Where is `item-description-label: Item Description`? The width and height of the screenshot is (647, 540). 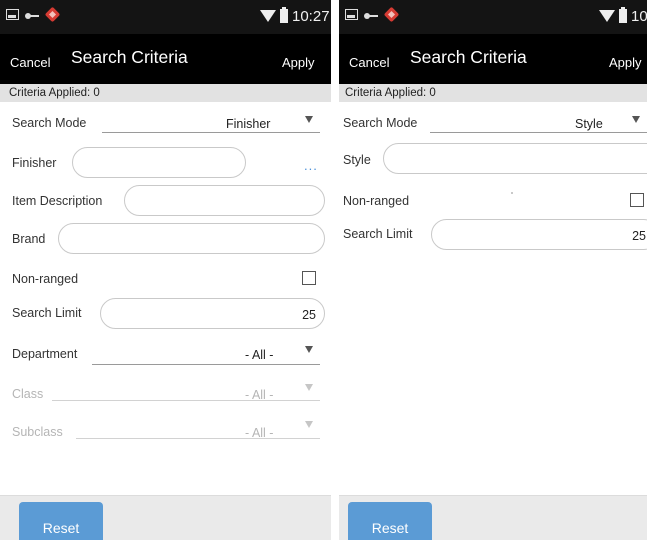 item-description-label: Item Description is located at coordinates (57, 201).